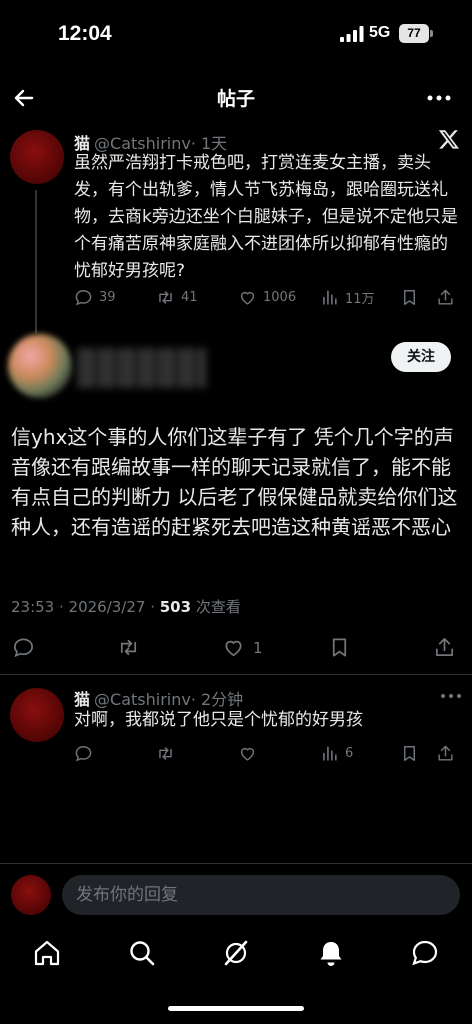 The width and height of the screenshot is (472, 1024). Describe the element at coordinates (142, 953) in the screenshot. I see `search-icon` at that location.